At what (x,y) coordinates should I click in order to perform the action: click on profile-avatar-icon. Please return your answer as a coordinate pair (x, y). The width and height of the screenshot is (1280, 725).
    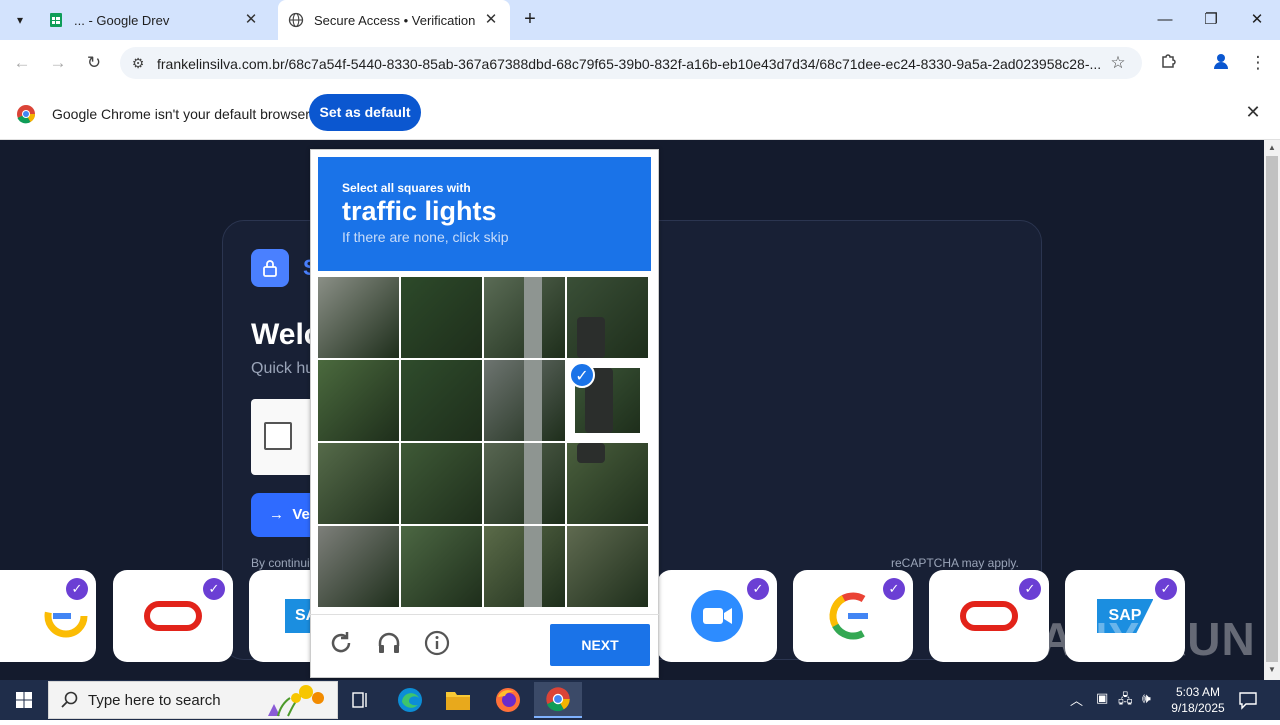
    Looking at the image, I should click on (1221, 63).